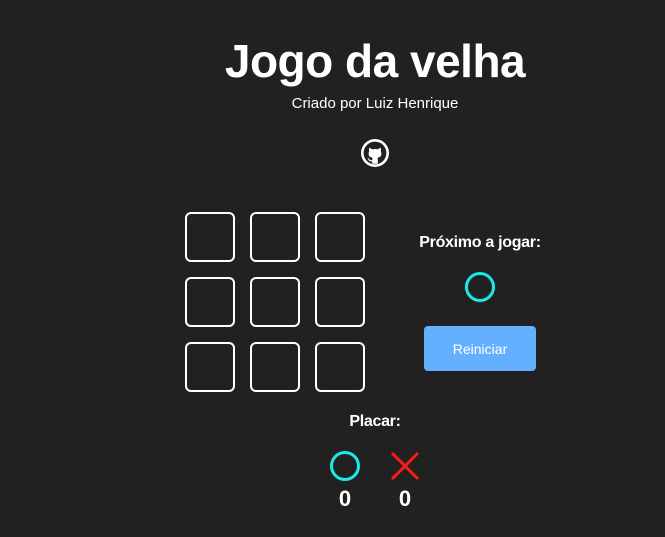 This screenshot has width=665, height=537. Describe the element at coordinates (405, 466) in the screenshot. I see `cross-icon` at that location.